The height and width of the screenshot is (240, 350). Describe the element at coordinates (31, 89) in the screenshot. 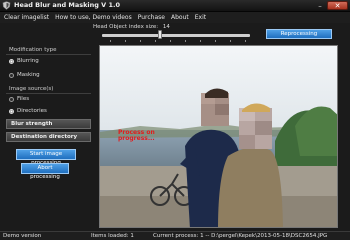

I see `image-source-label: Image source(s)` at that location.